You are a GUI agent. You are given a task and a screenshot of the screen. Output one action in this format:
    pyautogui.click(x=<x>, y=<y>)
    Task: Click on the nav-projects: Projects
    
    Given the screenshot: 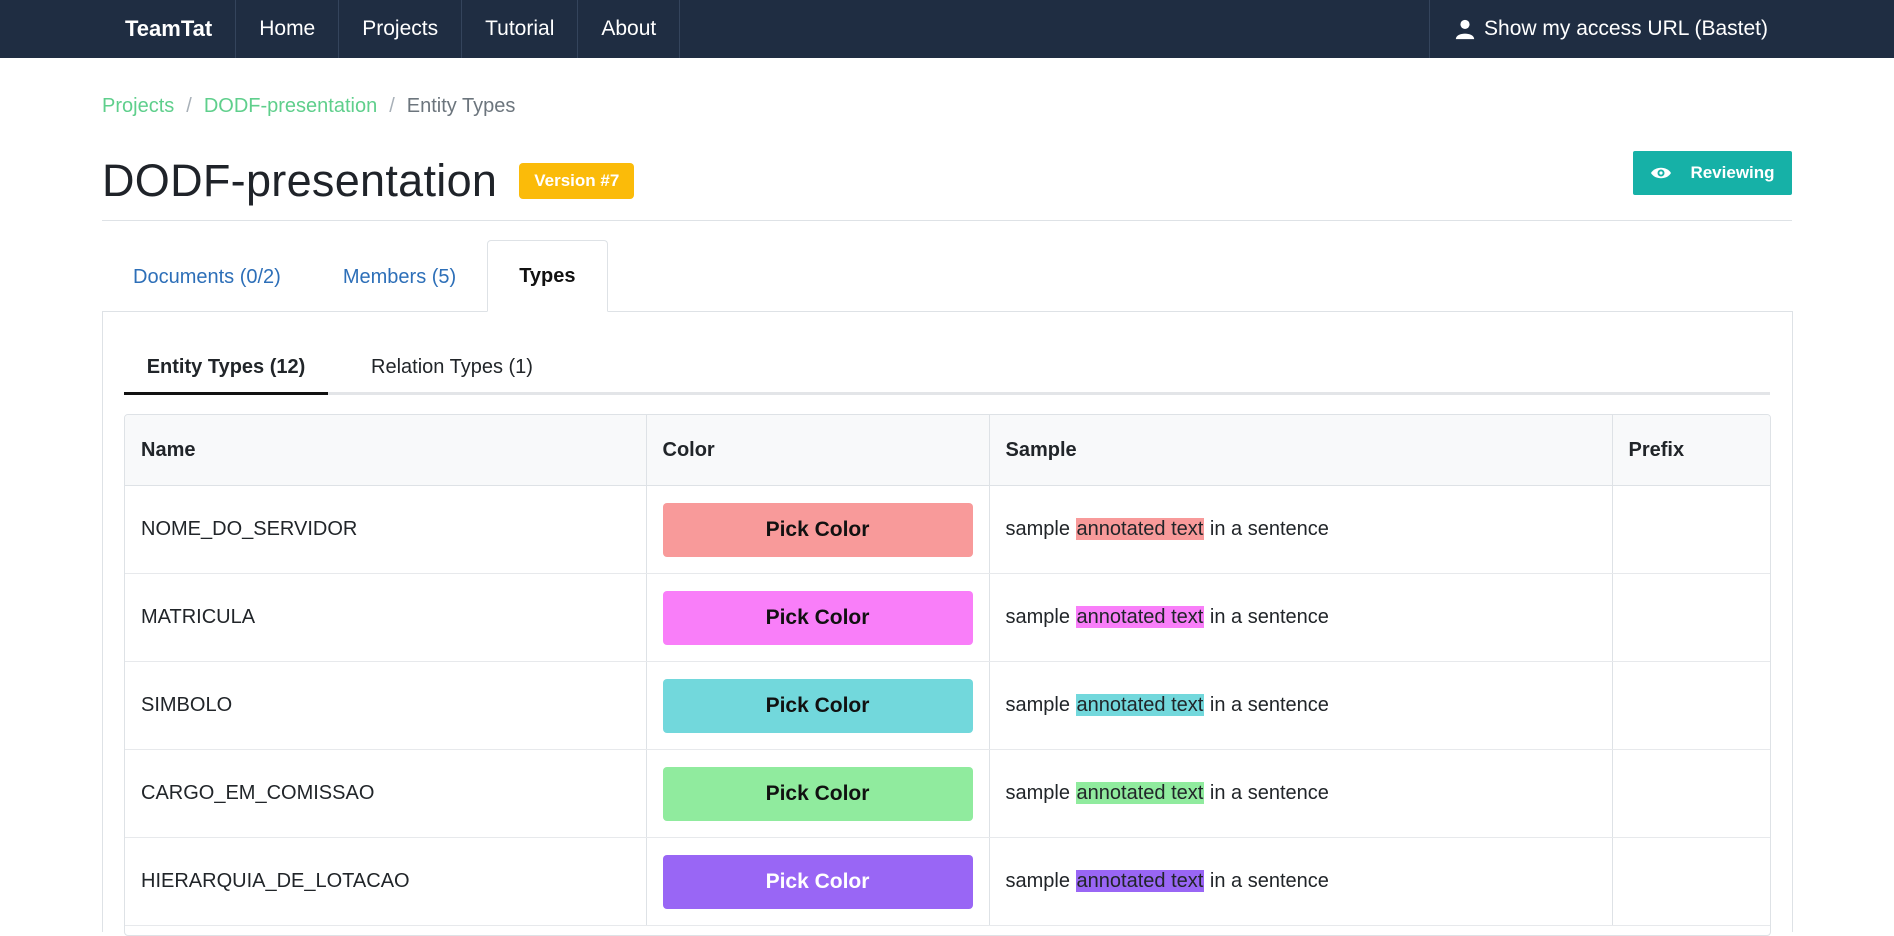 What is the action you would take?
    pyautogui.click(x=399, y=29)
    